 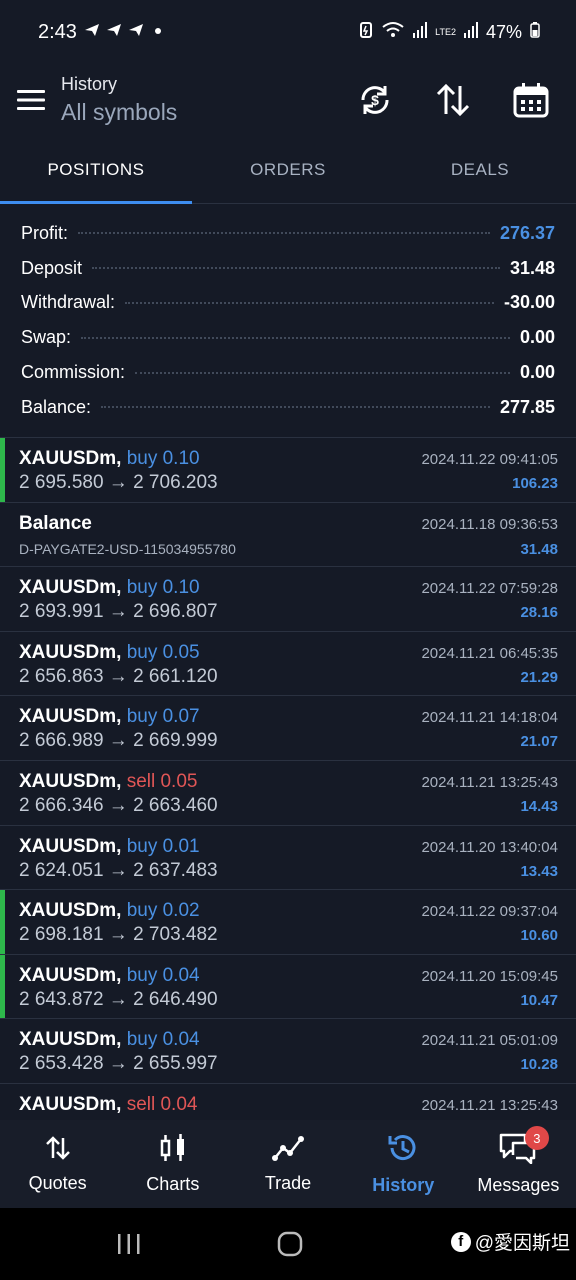 I want to click on row-date: 2024.11.22 09:41:05, so click(x=489, y=459).